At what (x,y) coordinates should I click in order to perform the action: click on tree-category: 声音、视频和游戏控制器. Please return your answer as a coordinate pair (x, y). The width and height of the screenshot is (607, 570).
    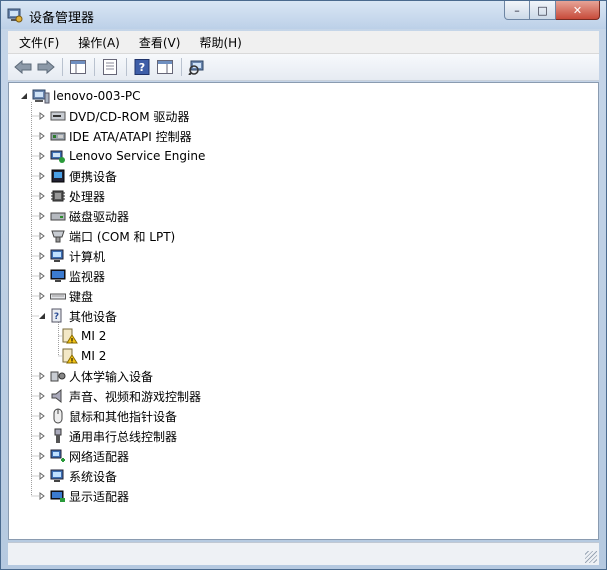
    Looking at the image, I should click on (119, 396).